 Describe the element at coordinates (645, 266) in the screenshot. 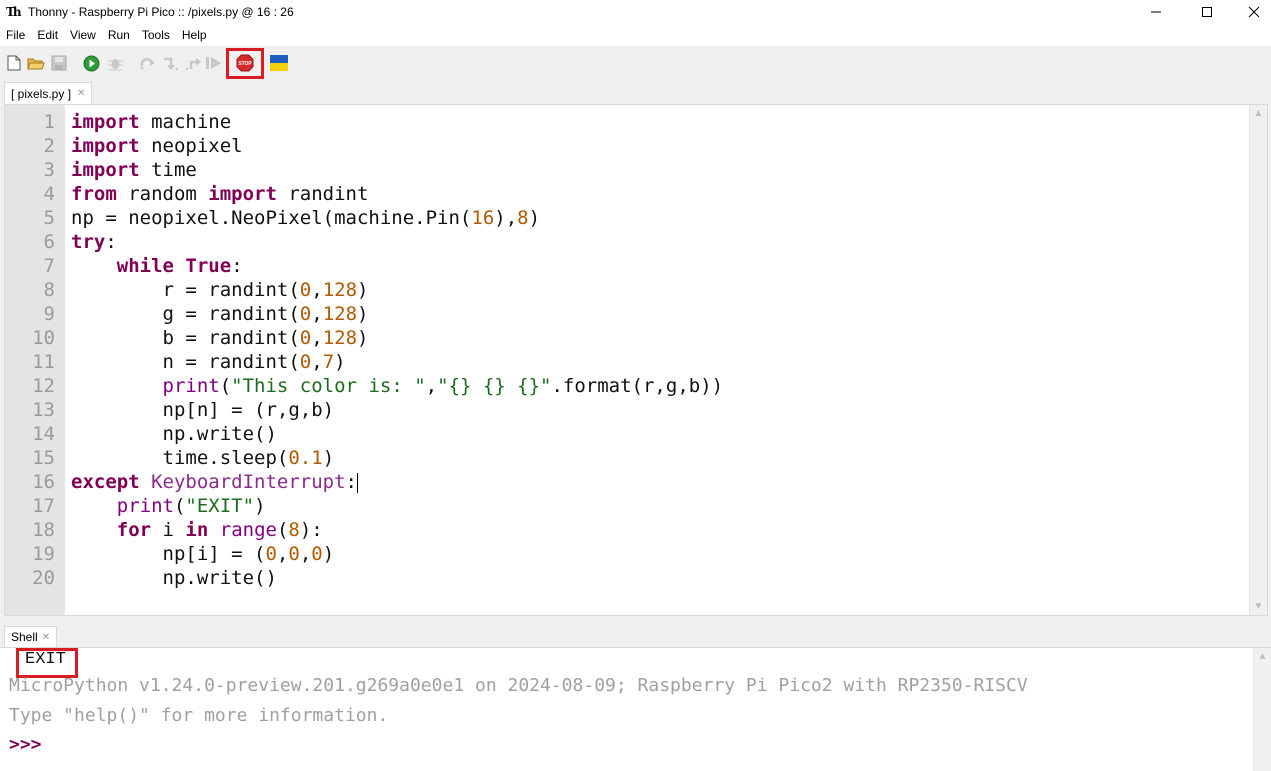

I see `code-line: 7 while True:` at that location.